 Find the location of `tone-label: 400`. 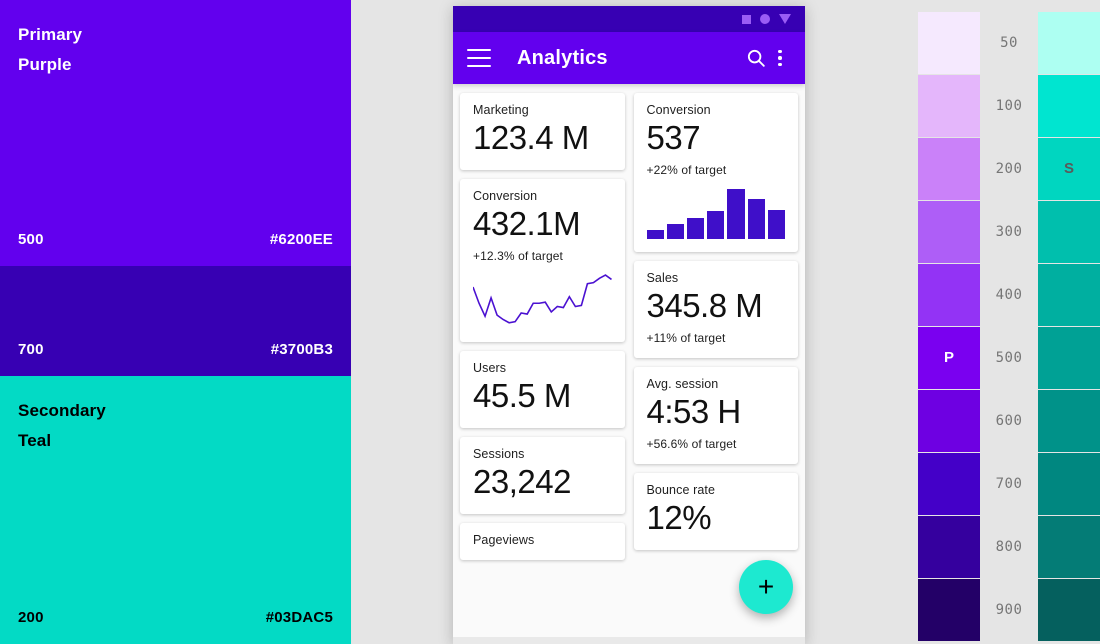

tone-label: 400 is located at coordinates (1009, 294).